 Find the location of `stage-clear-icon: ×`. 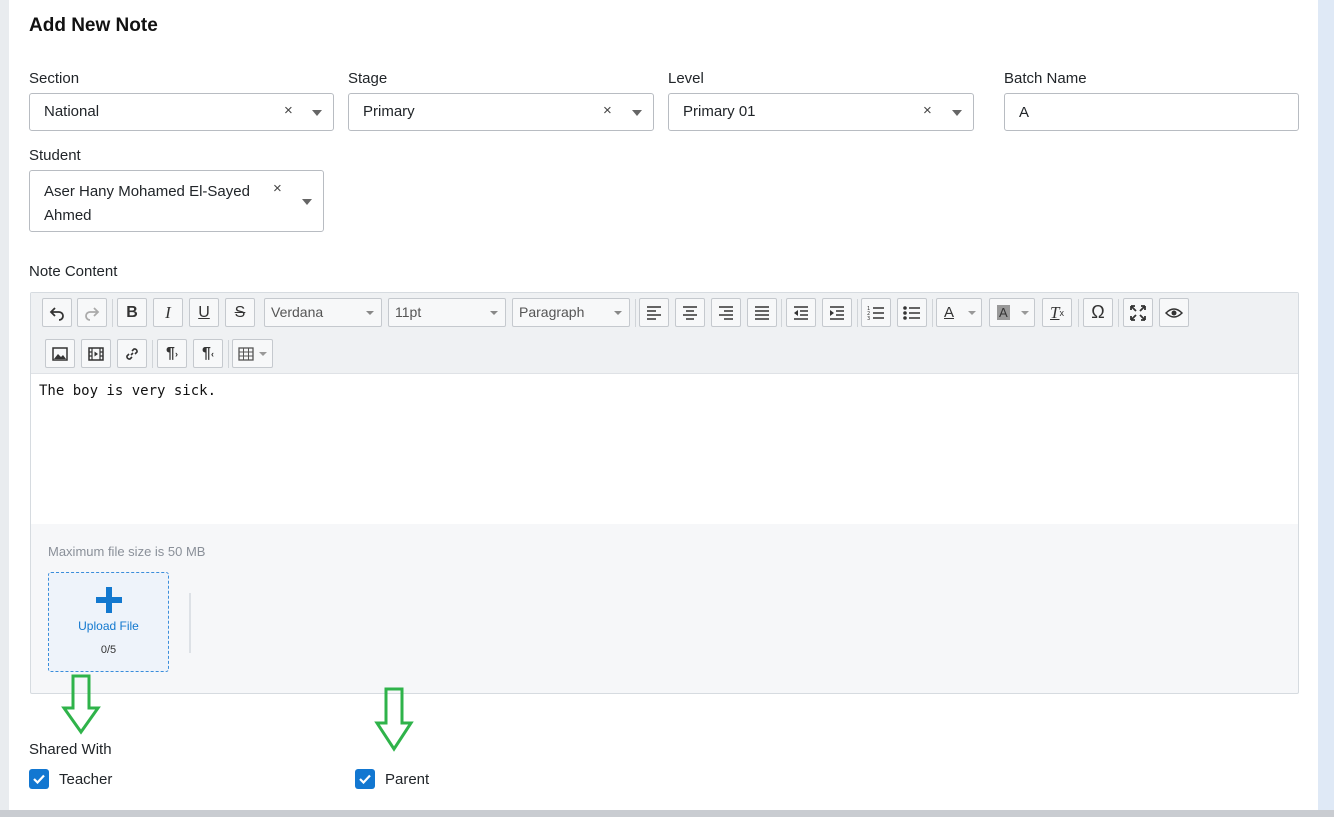

stage-clear-icon: × is located at coordinates (607, 110).